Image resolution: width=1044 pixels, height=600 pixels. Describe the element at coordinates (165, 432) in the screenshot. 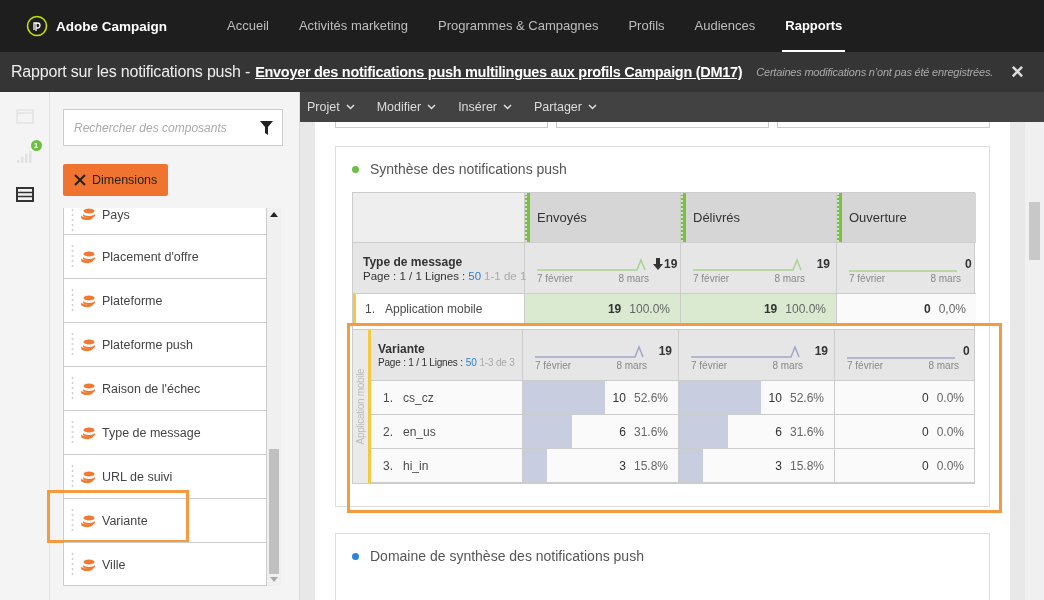

I see `dimension-item: Type de message` at that location.